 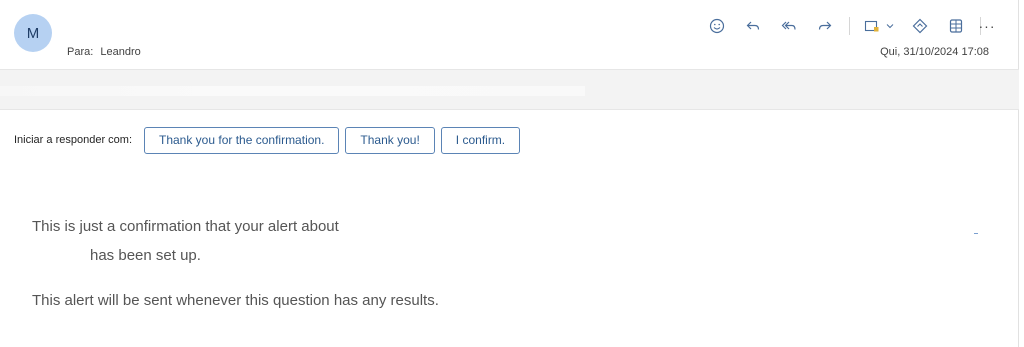 I want to click on redacted-line, so click(x=292, y=91).